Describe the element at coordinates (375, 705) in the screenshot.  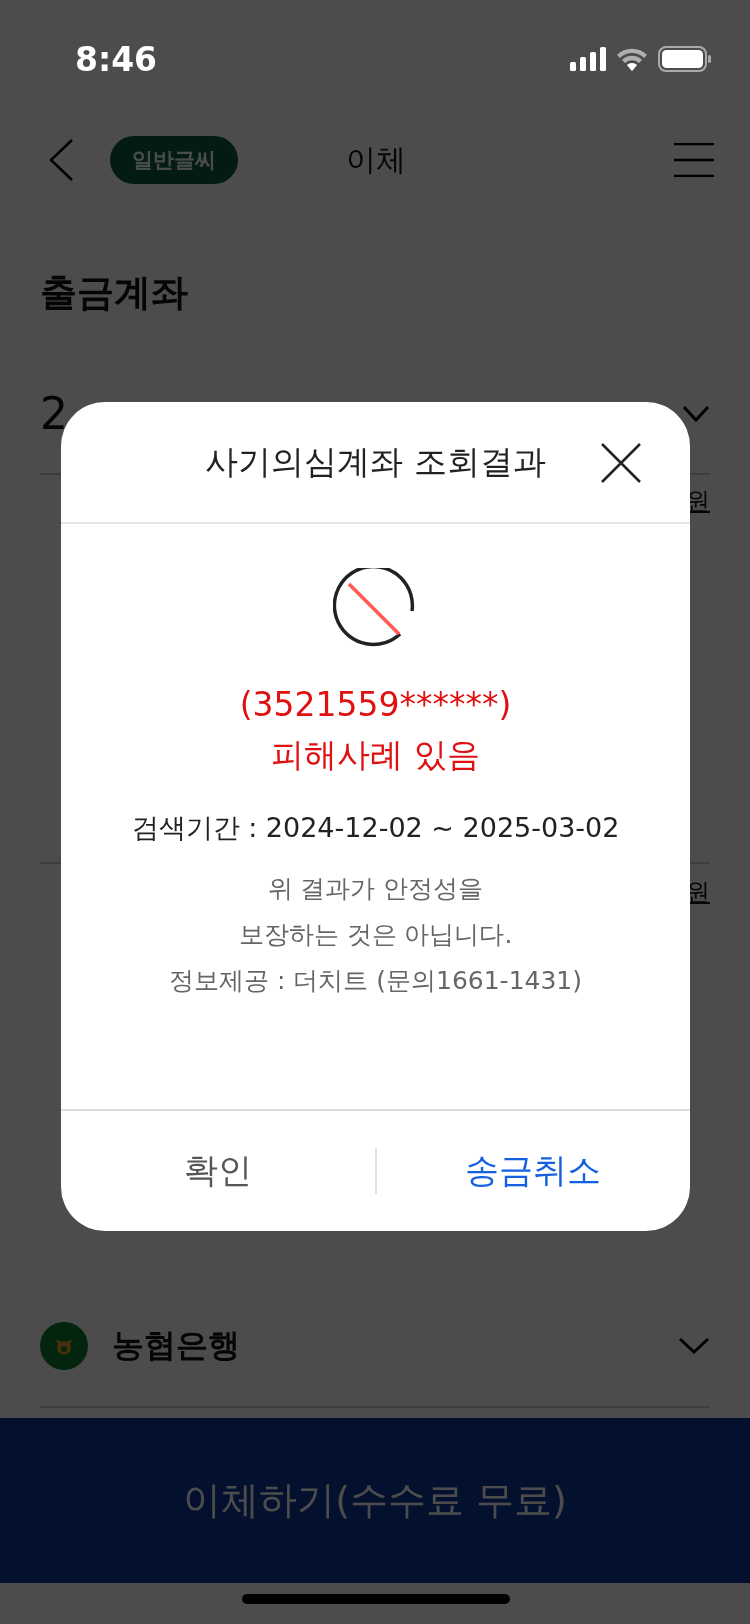
I see `account-number: (3521559******)` at that location.